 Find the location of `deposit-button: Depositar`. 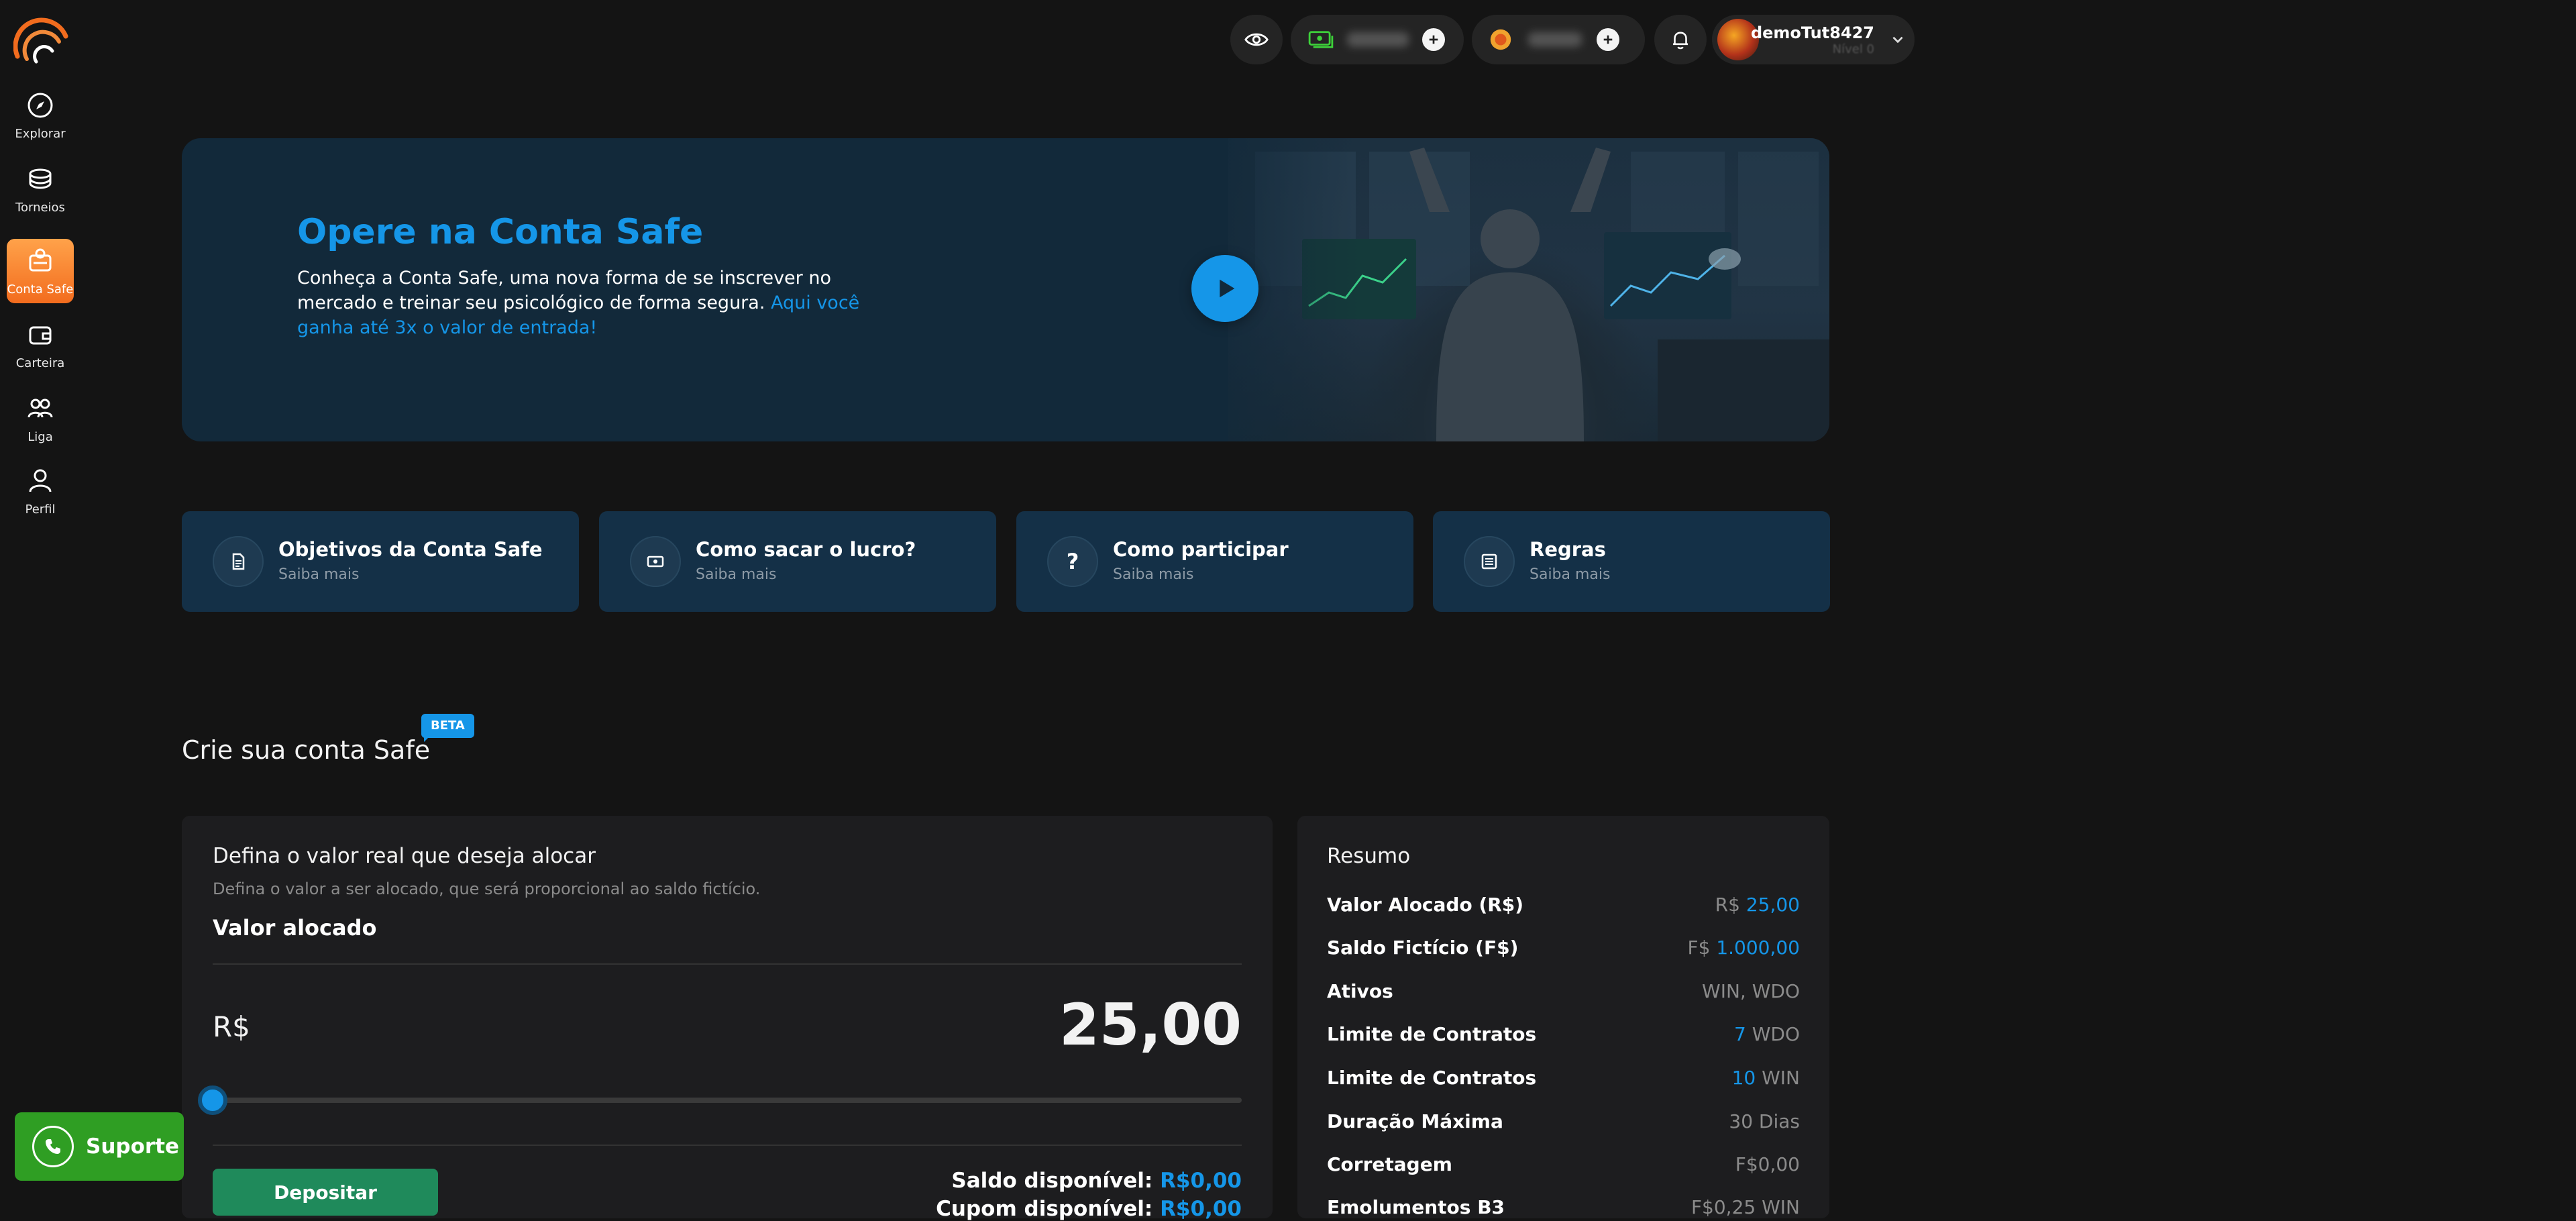

deposit-button: Depositar is located at coordinates (325, 1192).